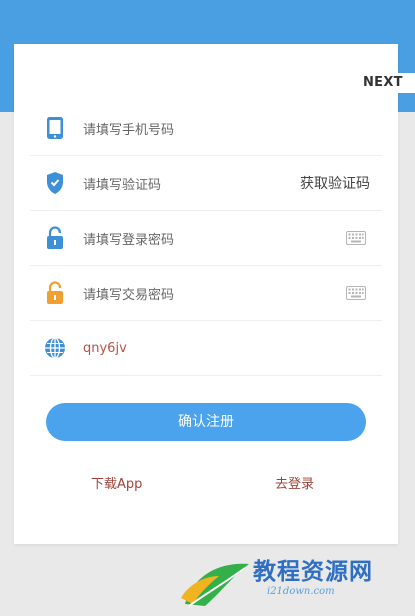  I want to click on get-code-button: 获取验证码, so click(335, 183).